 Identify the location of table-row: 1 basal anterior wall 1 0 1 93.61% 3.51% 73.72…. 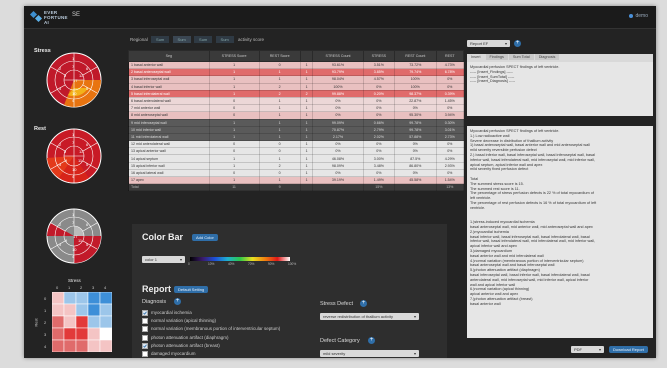
(296, 65).